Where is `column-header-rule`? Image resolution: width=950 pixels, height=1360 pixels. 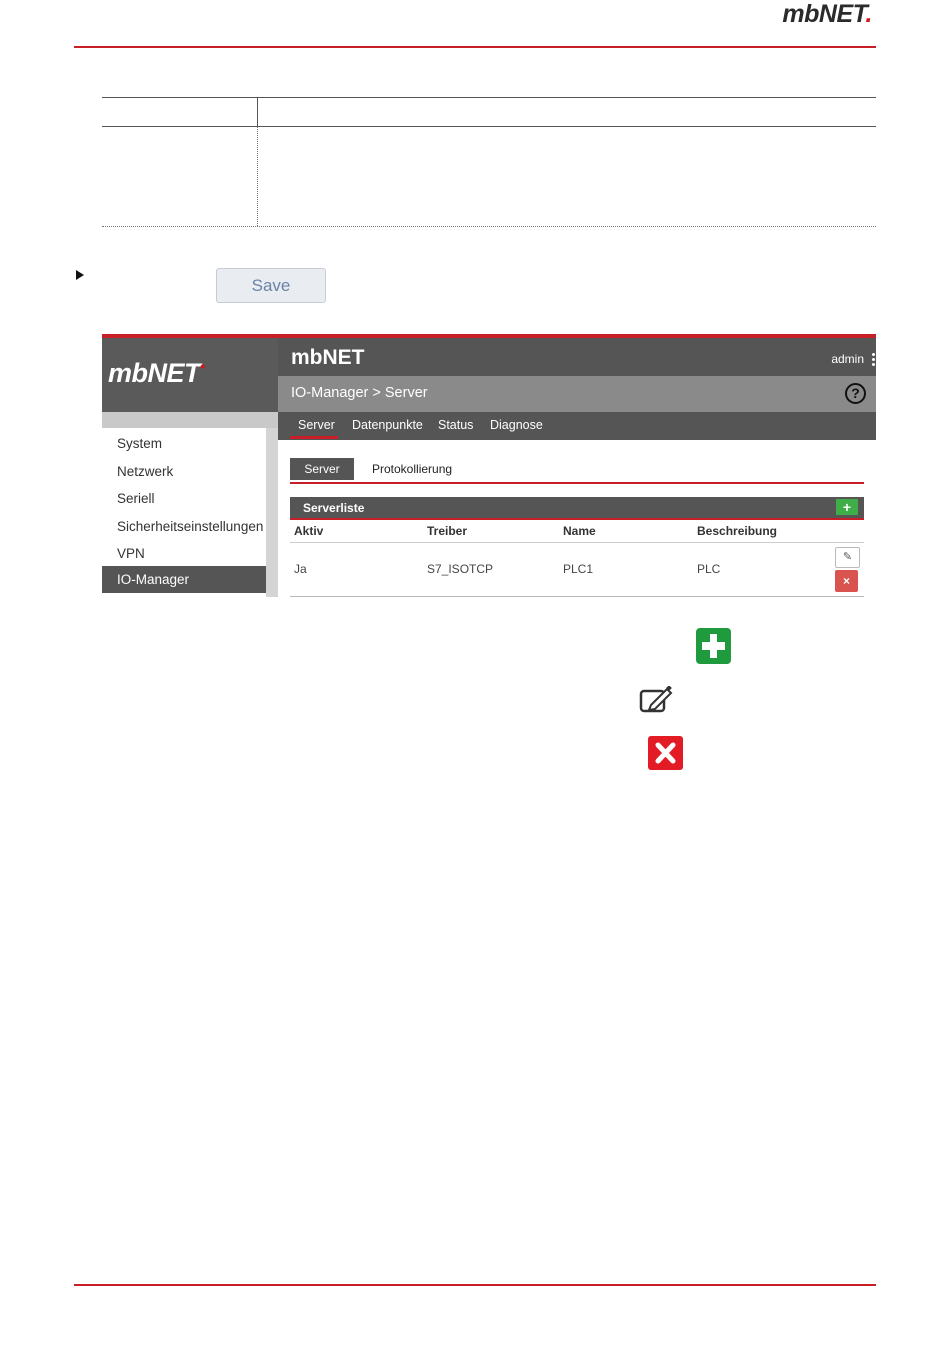 column-header-rule is located at coordinates (577, 542).